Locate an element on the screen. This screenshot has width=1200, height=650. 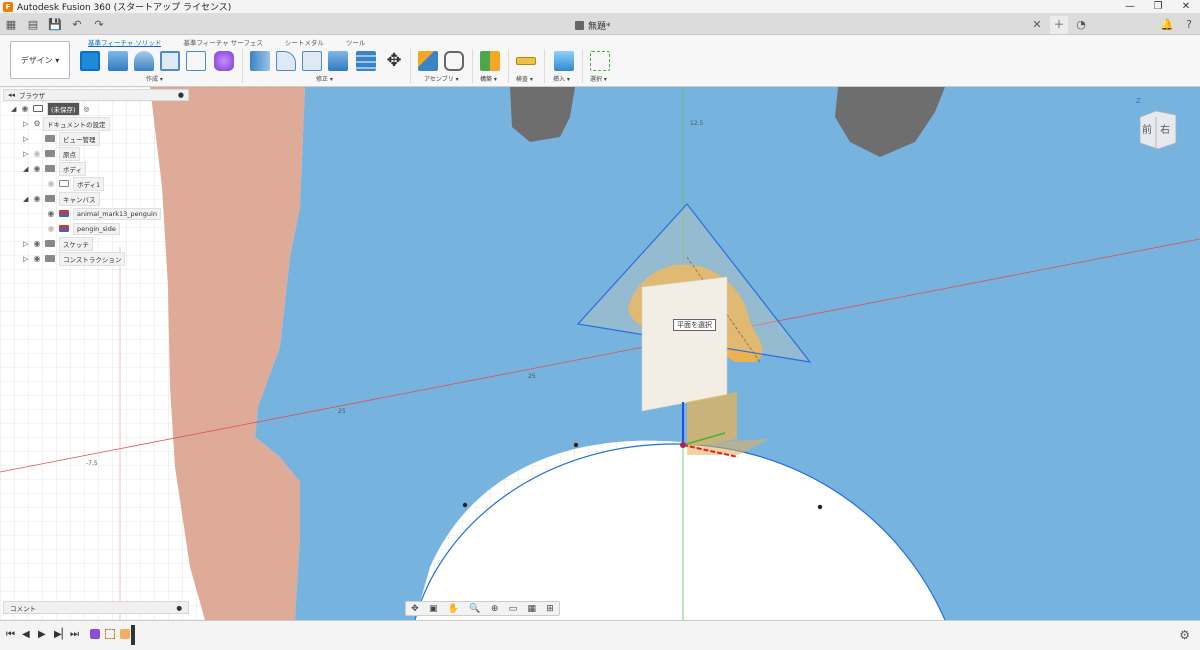
browser-item-sketches: ▷ ◉ スケッチ is located at coordinates (96, 243).